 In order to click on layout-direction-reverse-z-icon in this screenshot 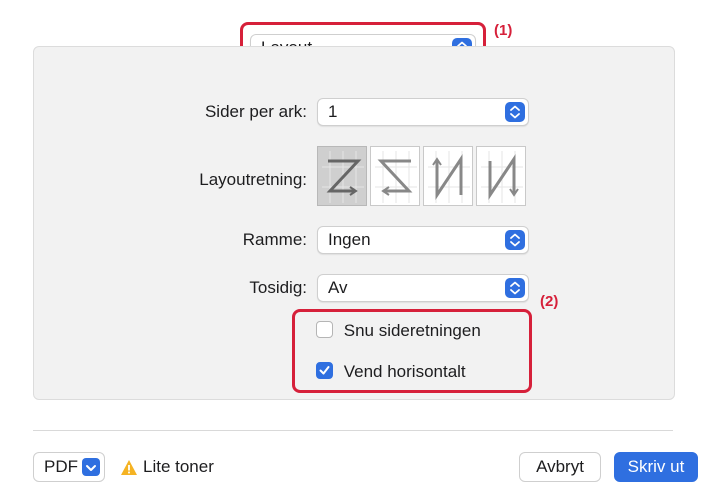, I will do `click(395, 176)`.